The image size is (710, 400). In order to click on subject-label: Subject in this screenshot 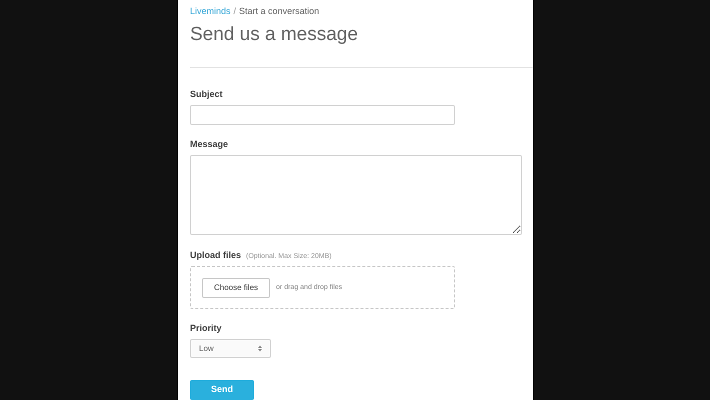, I will do `click(206, 95)`.